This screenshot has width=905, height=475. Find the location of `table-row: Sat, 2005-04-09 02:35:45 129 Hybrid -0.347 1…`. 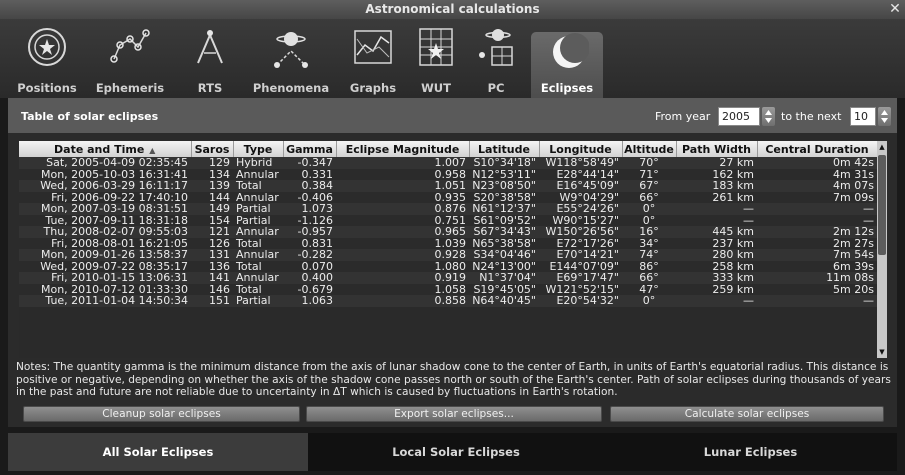

table-row: Sat, 2005-04-09 02:35:45 129 Hybrid -0.347 1… is located at coordinates (448, 163).